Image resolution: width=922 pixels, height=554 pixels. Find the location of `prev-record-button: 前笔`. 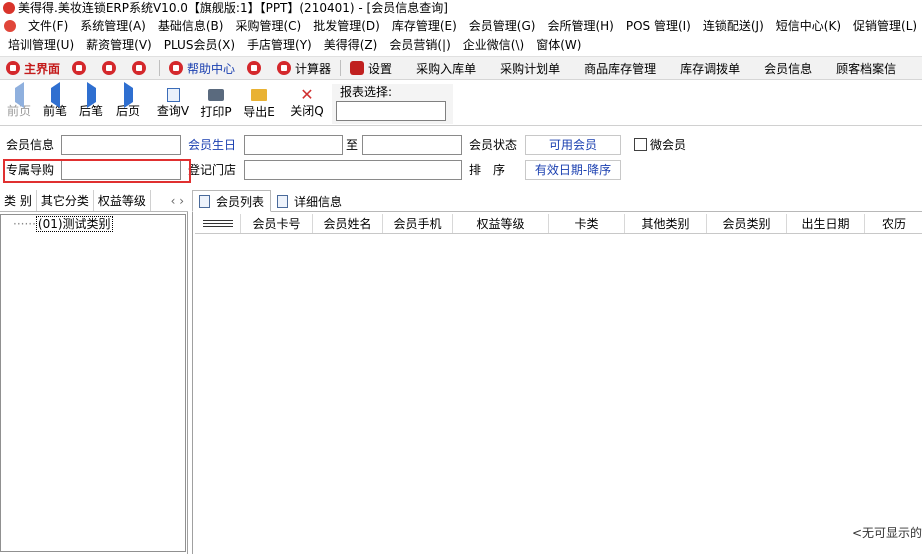

prev-record-button: 前笔 is located at coordinates (55, 102).